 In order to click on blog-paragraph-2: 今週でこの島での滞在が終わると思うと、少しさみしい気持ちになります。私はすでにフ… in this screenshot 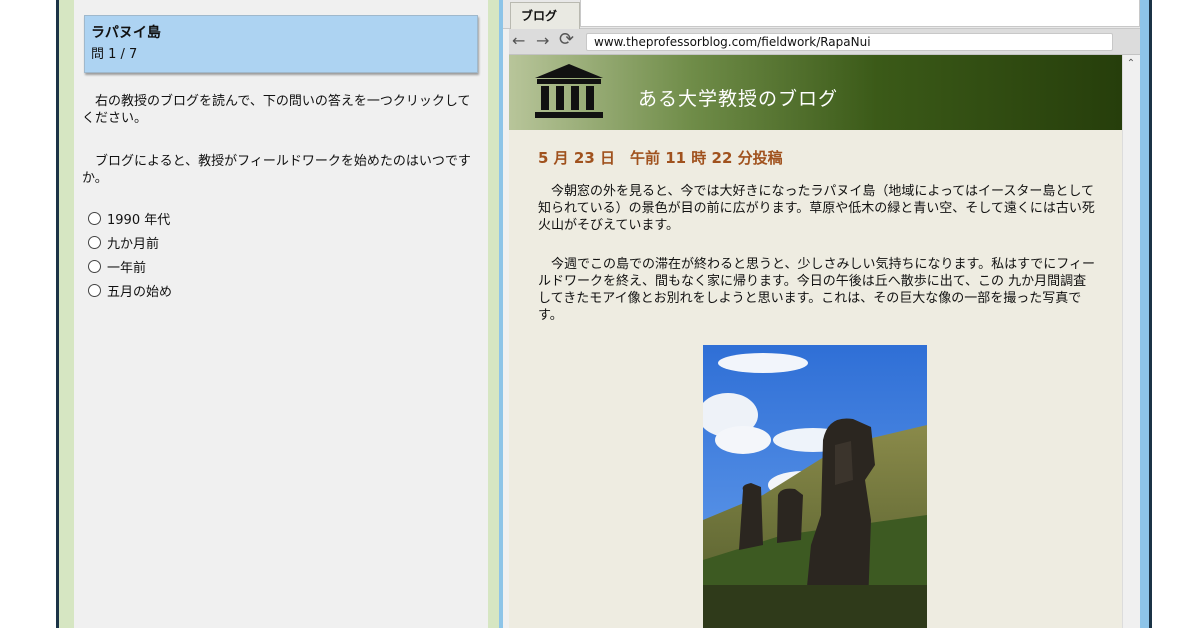, I will do `click(817, 290)`.